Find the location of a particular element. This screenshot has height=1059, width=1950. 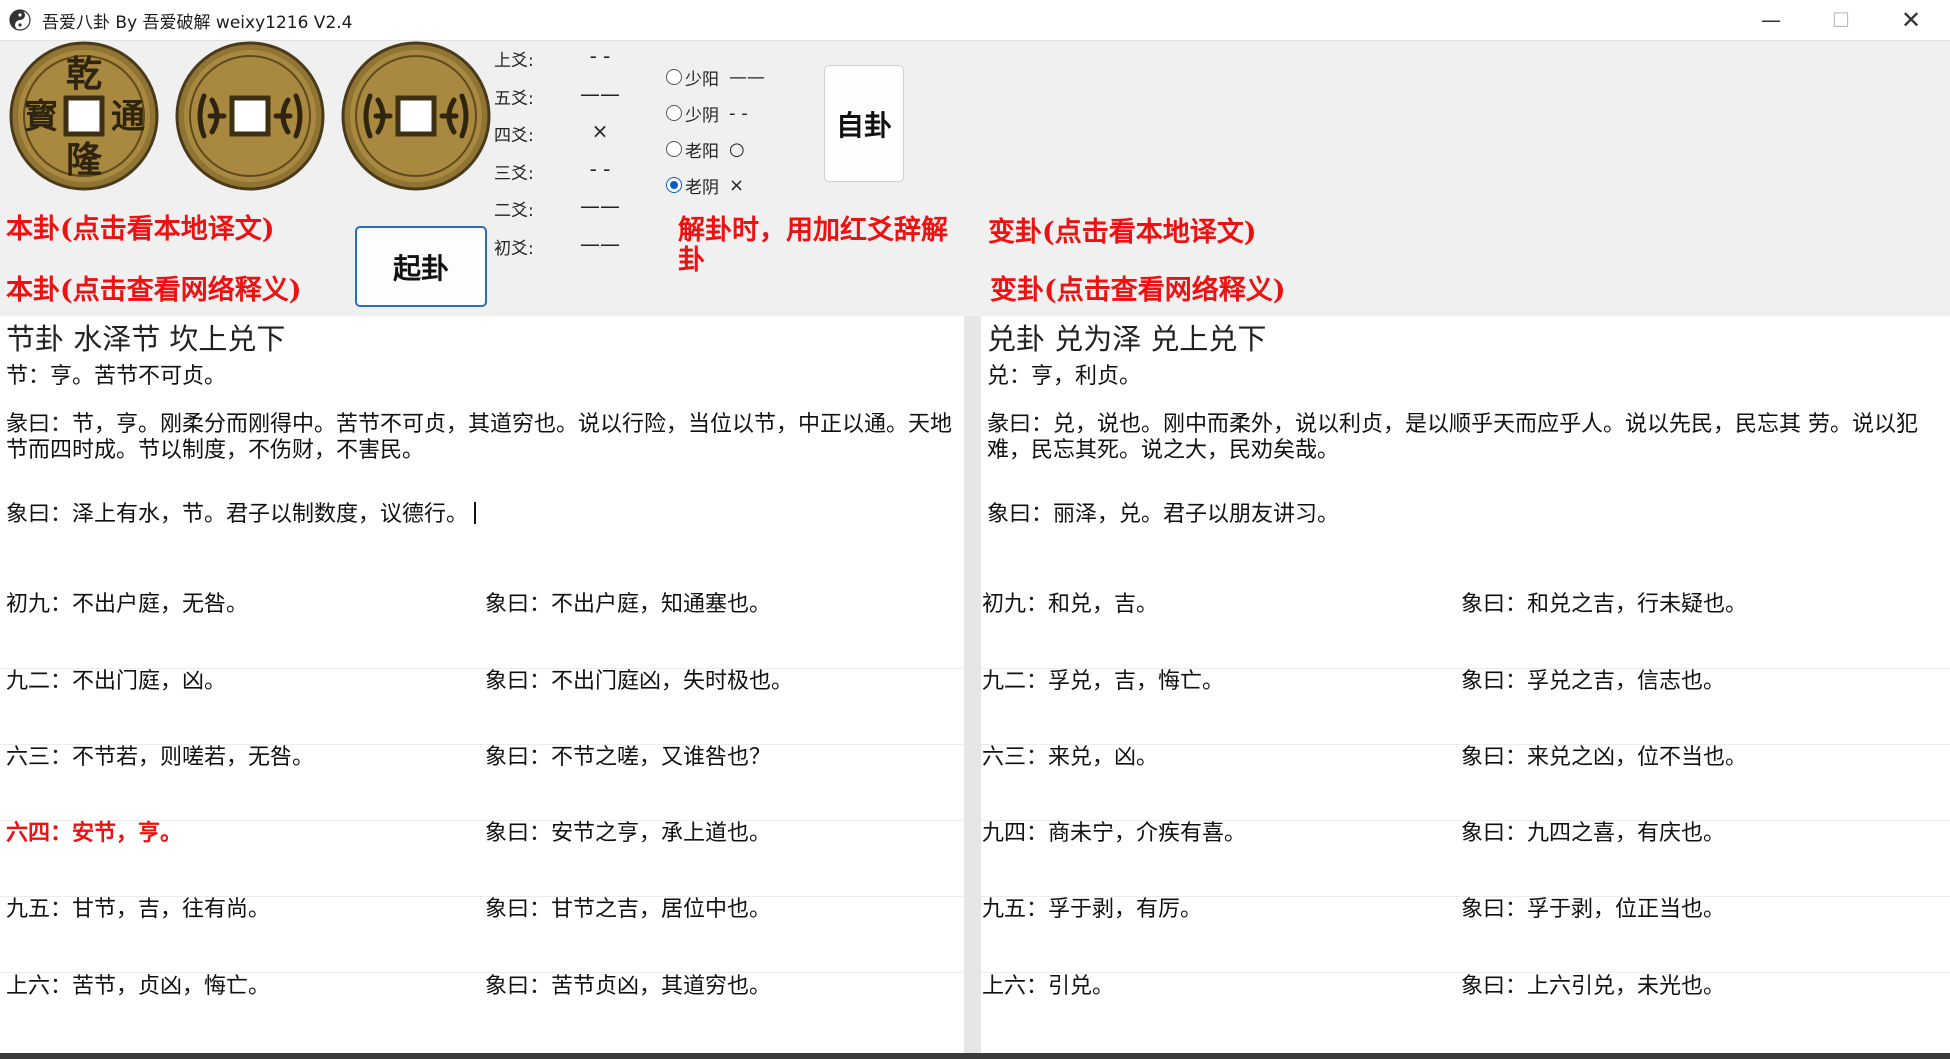

yao-label-si: 四爻: is located at coordinates (514, 136).